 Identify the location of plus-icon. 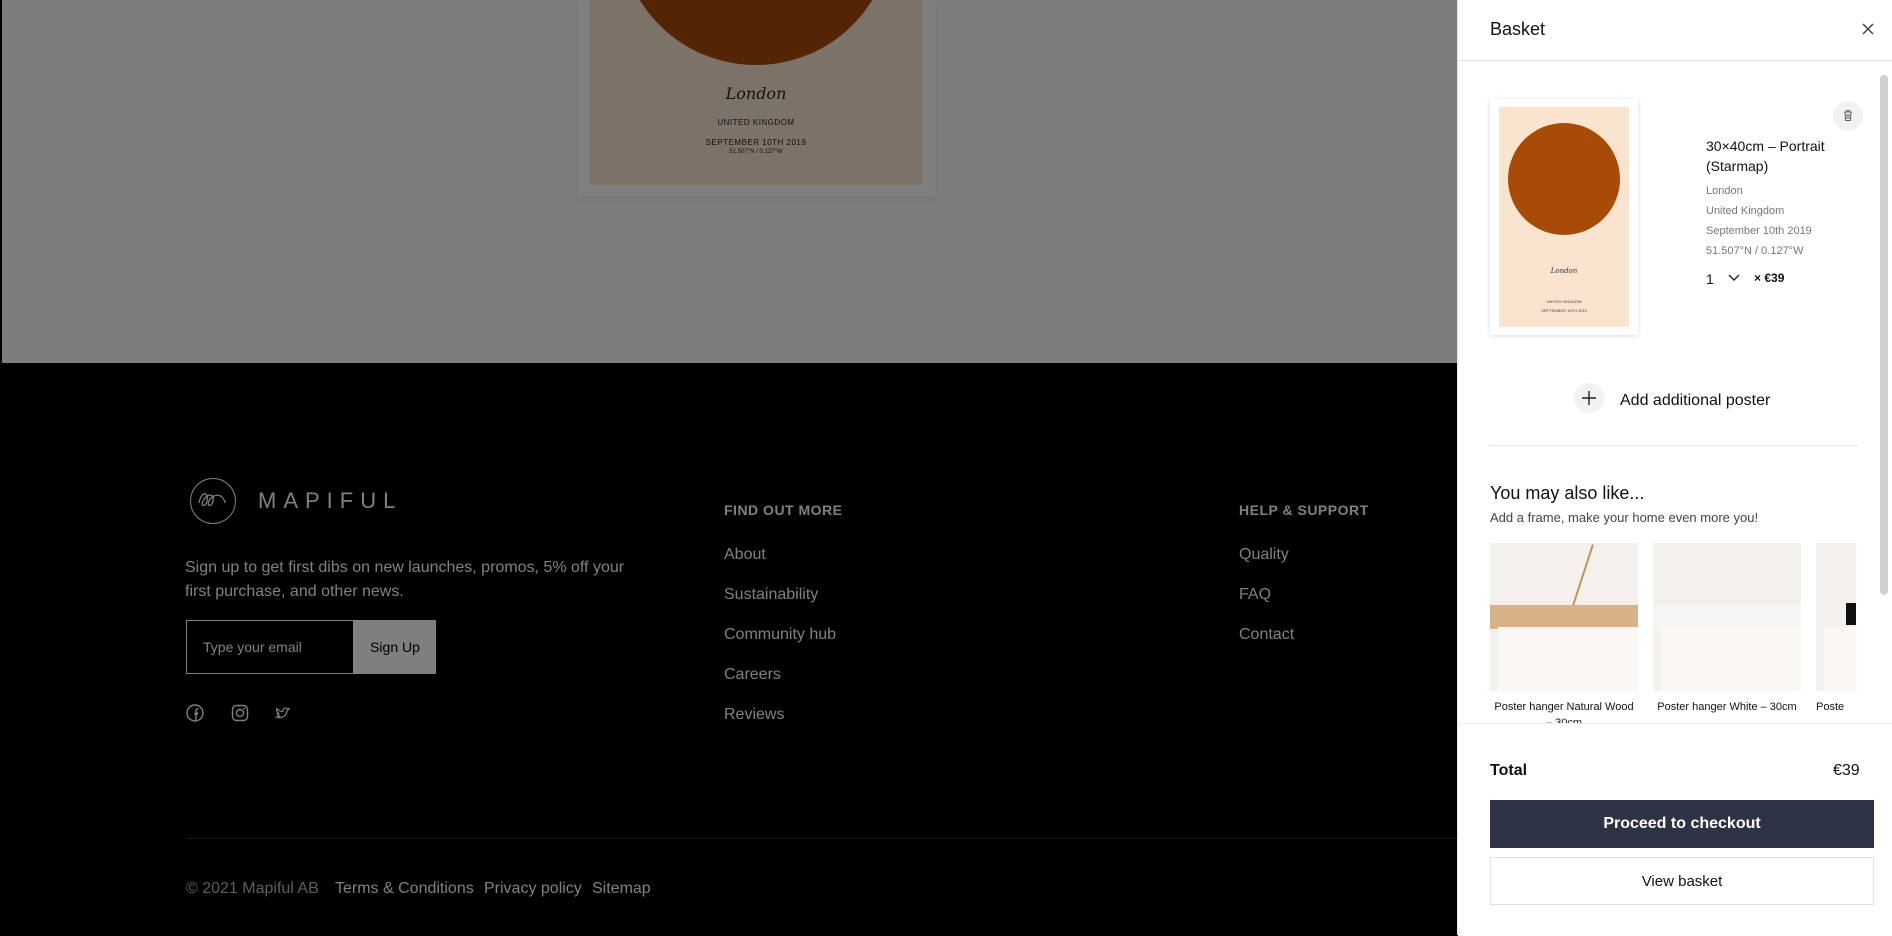
(1589, 398).